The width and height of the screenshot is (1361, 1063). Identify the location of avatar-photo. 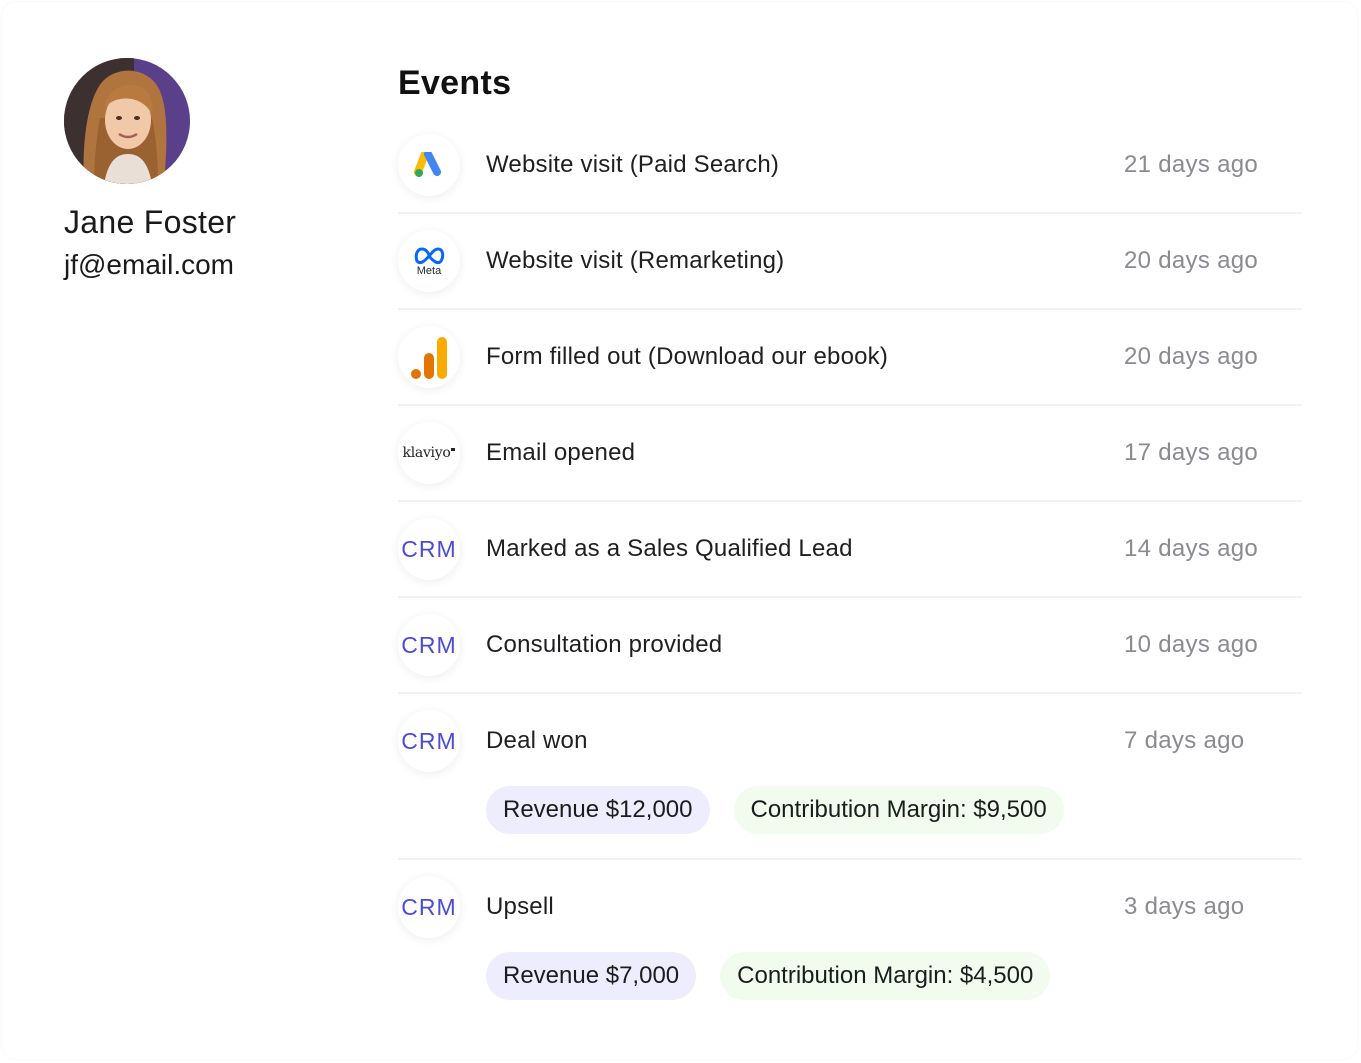
(127, 121).